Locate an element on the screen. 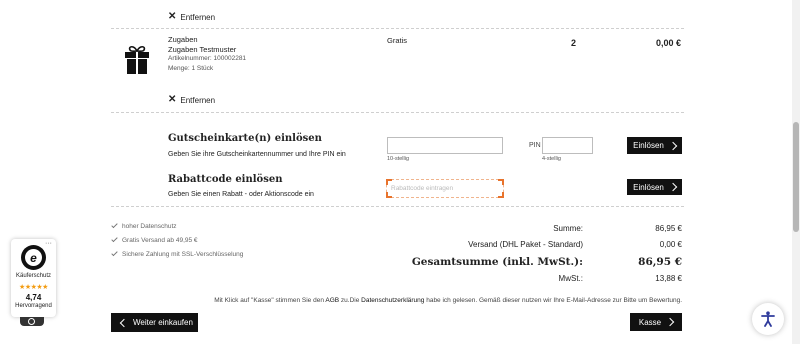 The image size is (800, 344). item-category: Zugaben is located at coordinates (183, 39).